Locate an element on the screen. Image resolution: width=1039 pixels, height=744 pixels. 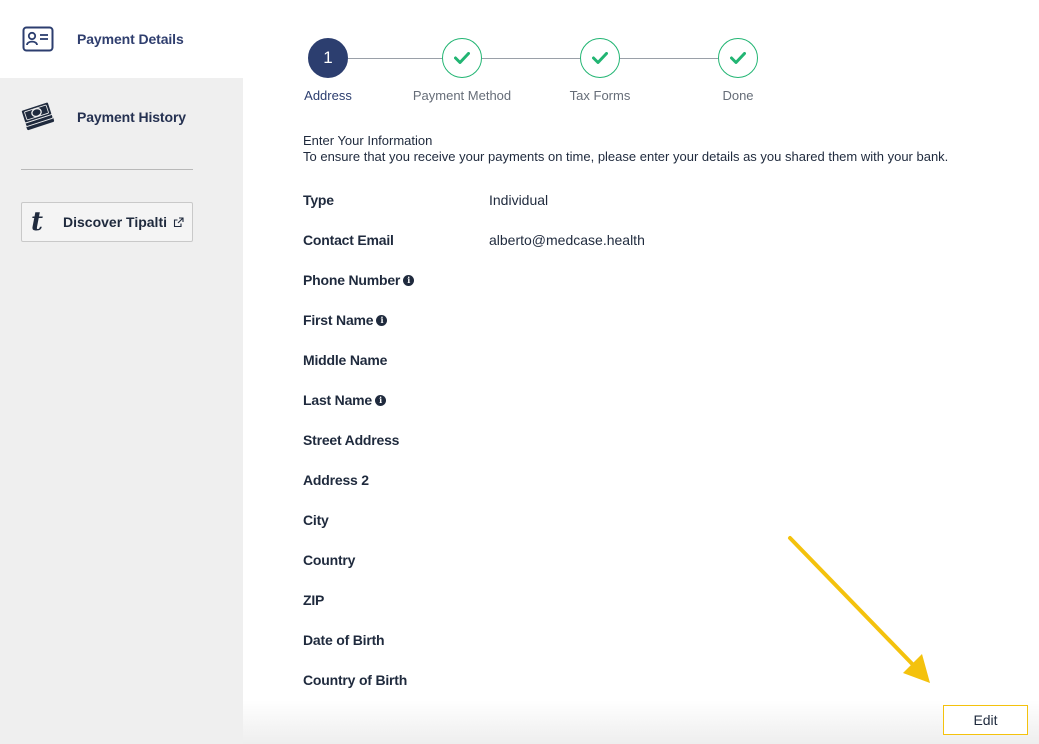
sidebar-item-label: Payment History is located at coordinates (131, 117).